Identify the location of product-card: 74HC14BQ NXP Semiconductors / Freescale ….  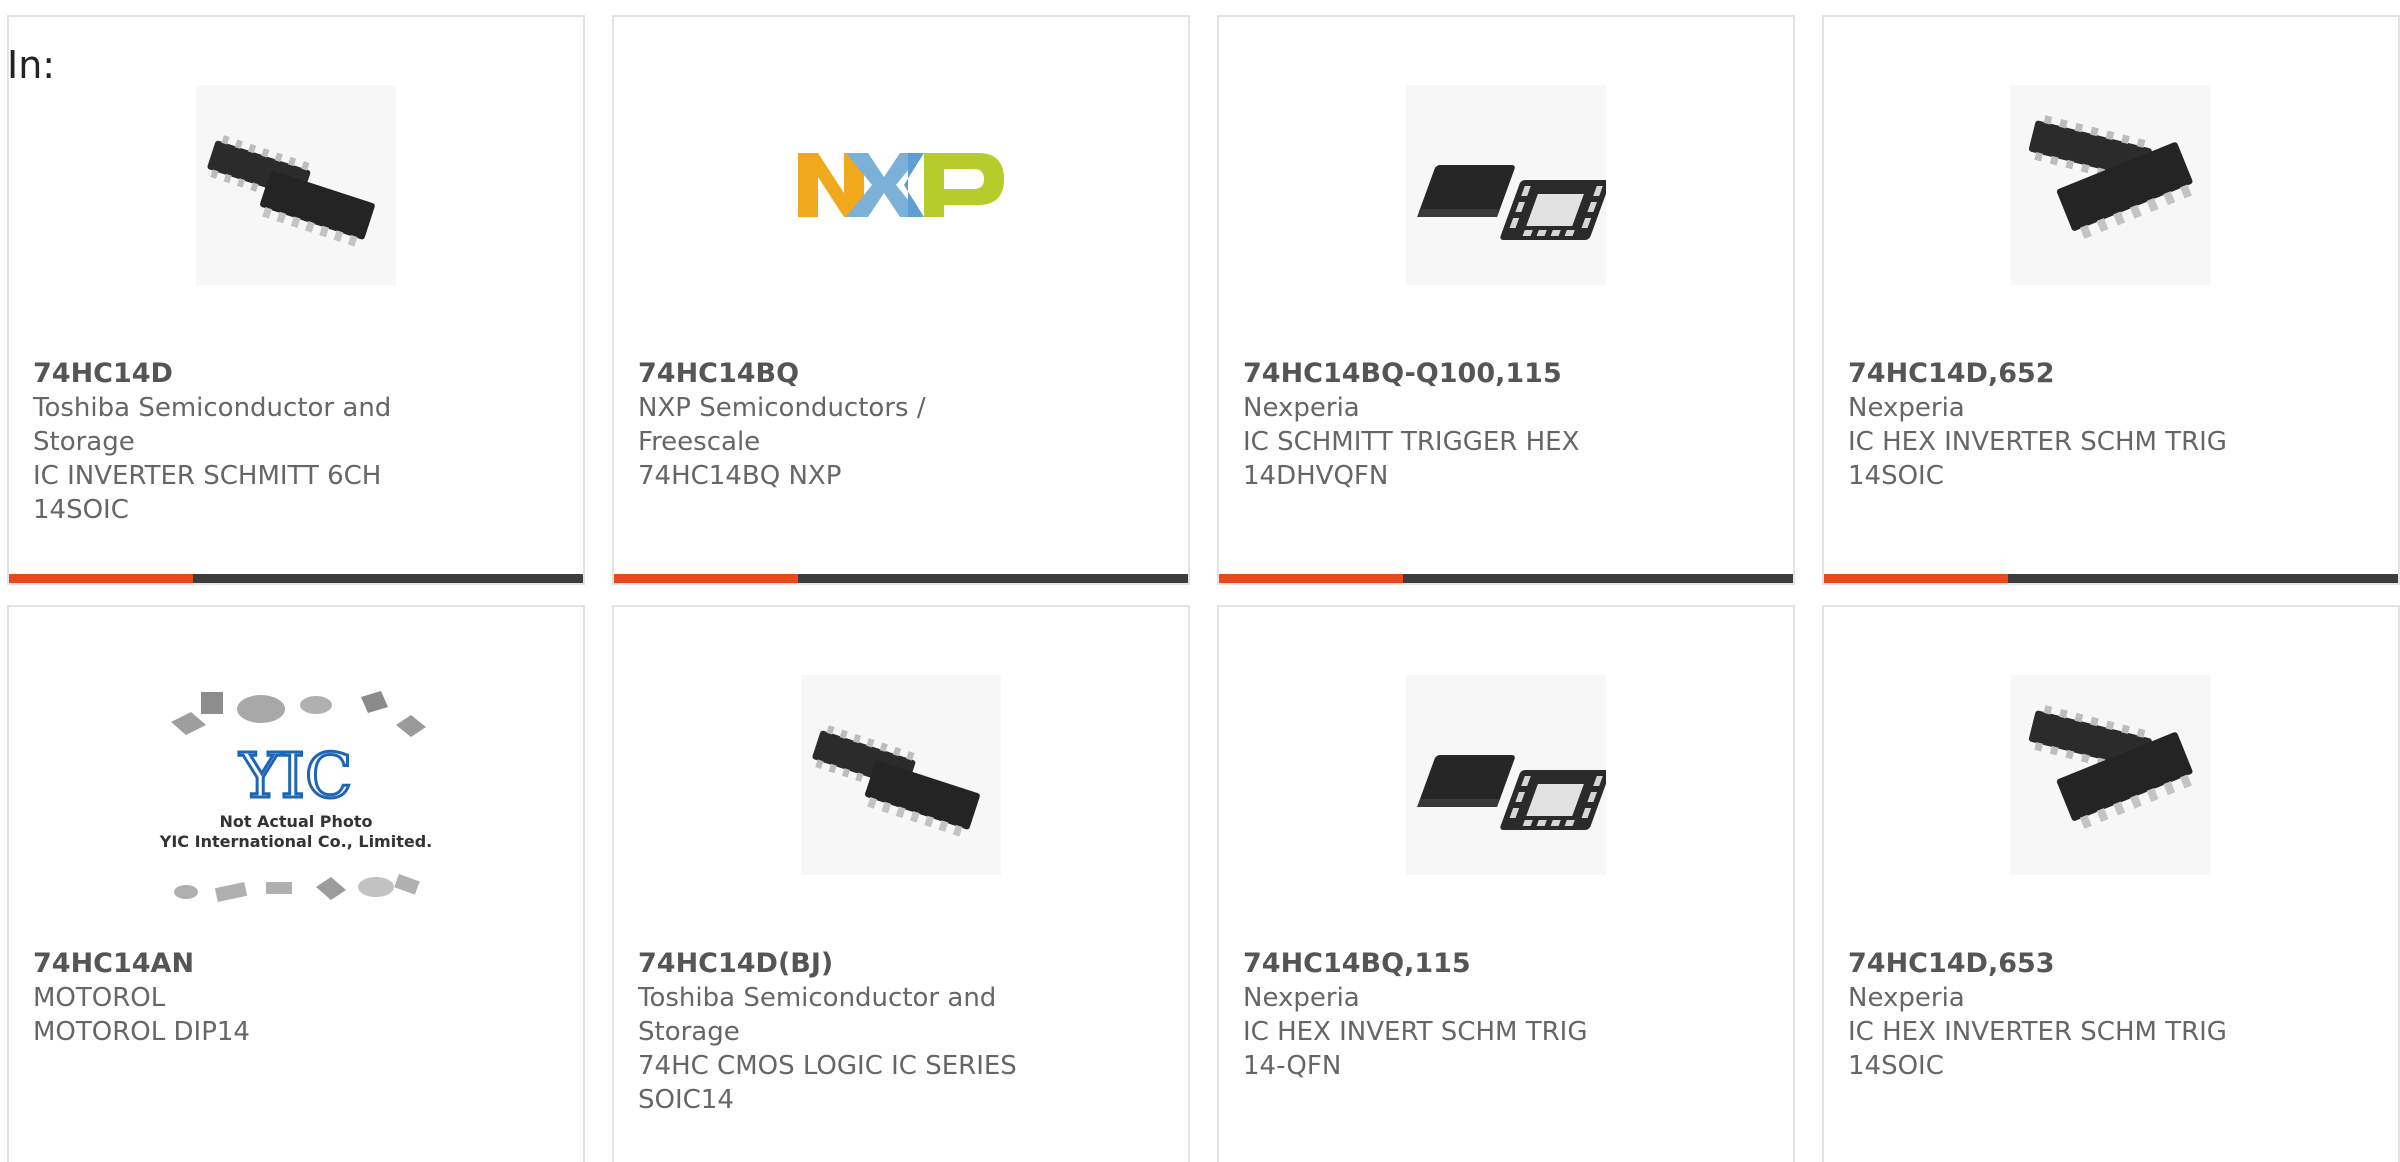
(901, 300).